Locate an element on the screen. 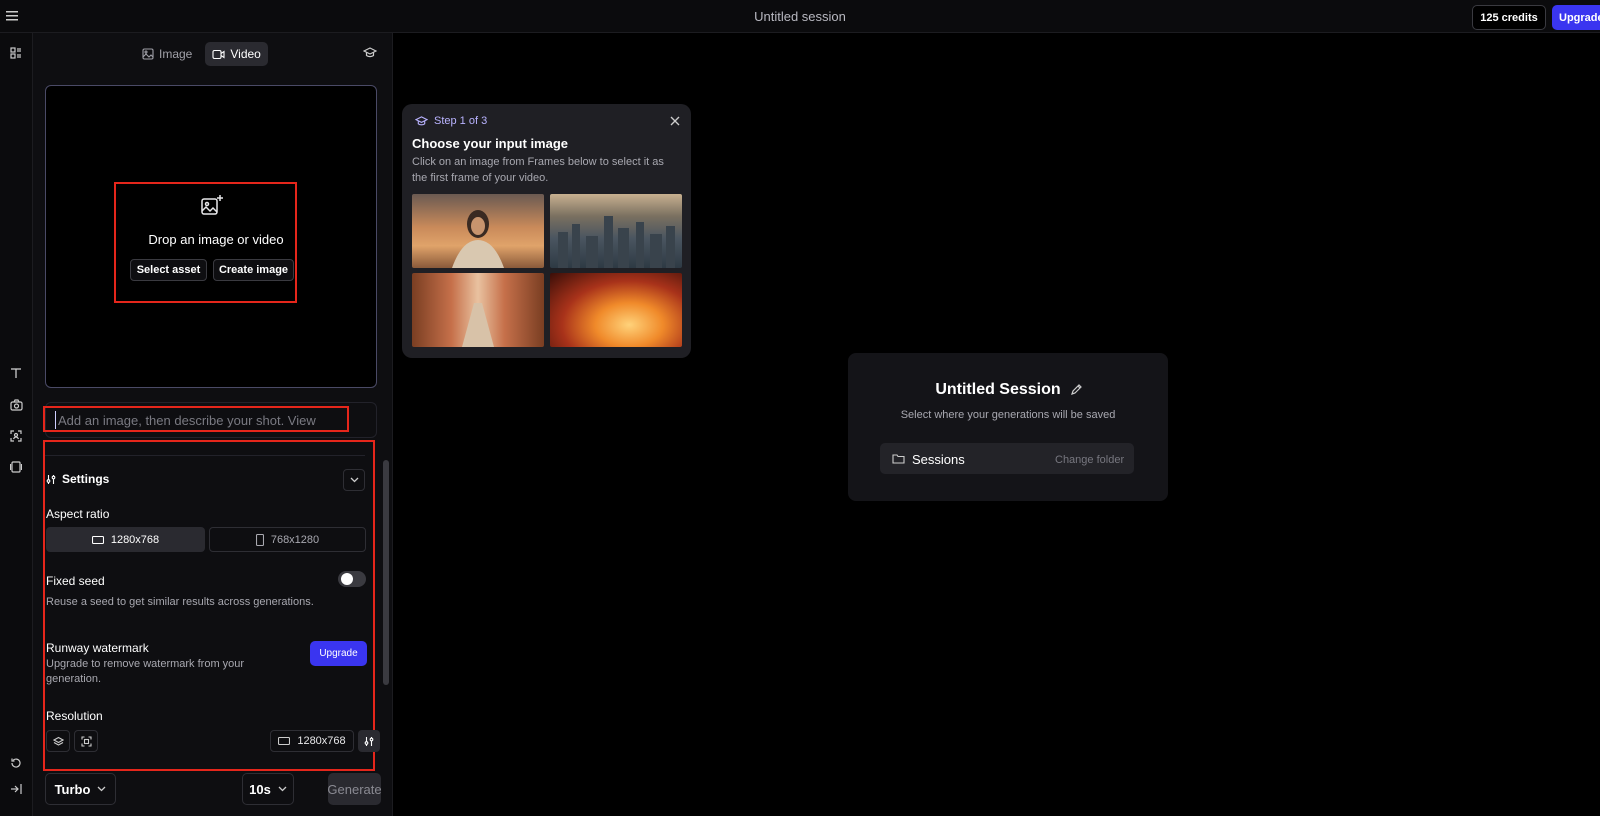 This screenshot has height=816, width=1600. model-select: Turbo is located at coordinates (80, 789).